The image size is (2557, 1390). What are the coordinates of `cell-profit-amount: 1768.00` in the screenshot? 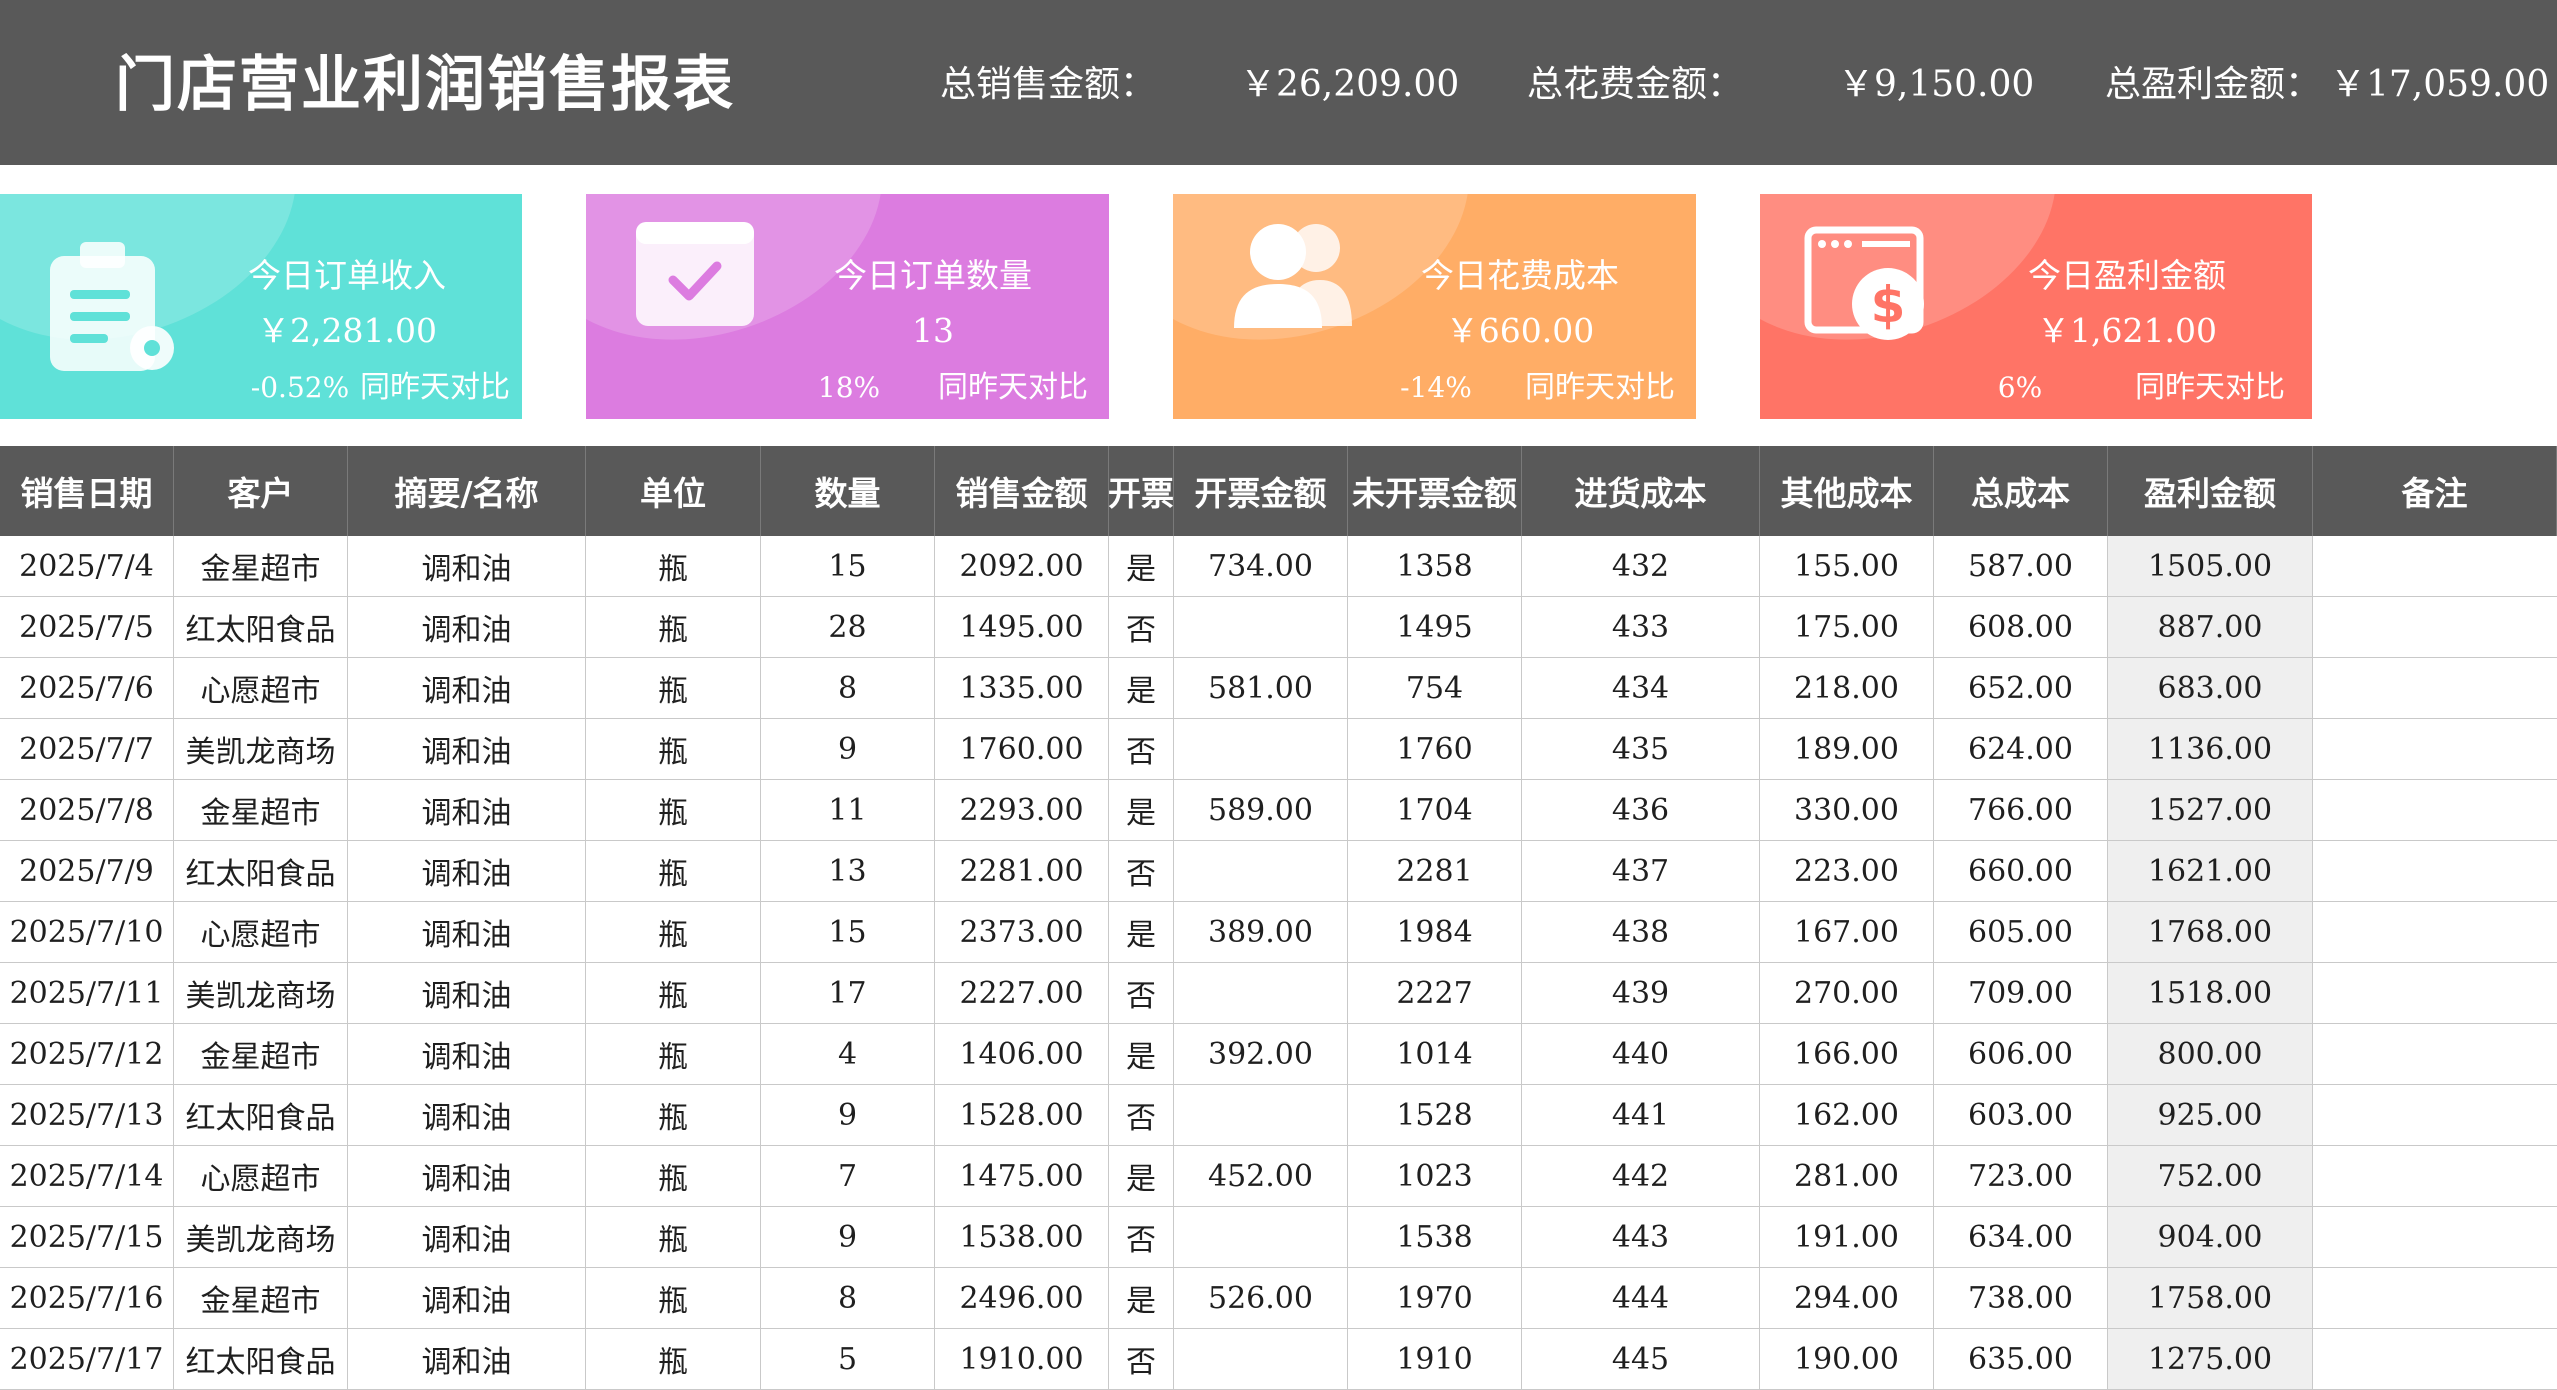 It's located at (2210, 932).